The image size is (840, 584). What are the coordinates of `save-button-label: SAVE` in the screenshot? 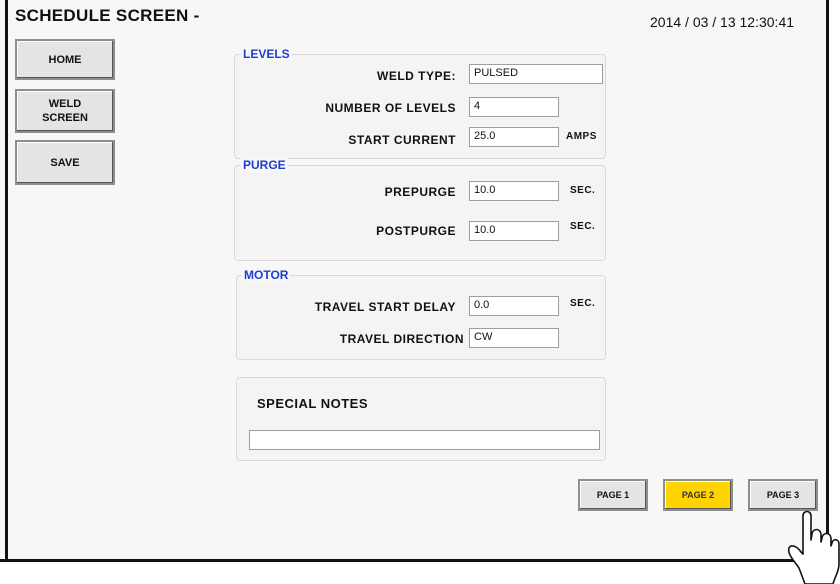 It's located at (65, 162).